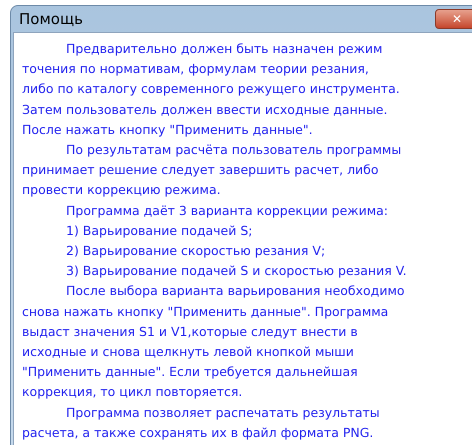  I want to click on help-text-line: выдаст значения S1 и V1,которые следут внести в, so click(190, 331).